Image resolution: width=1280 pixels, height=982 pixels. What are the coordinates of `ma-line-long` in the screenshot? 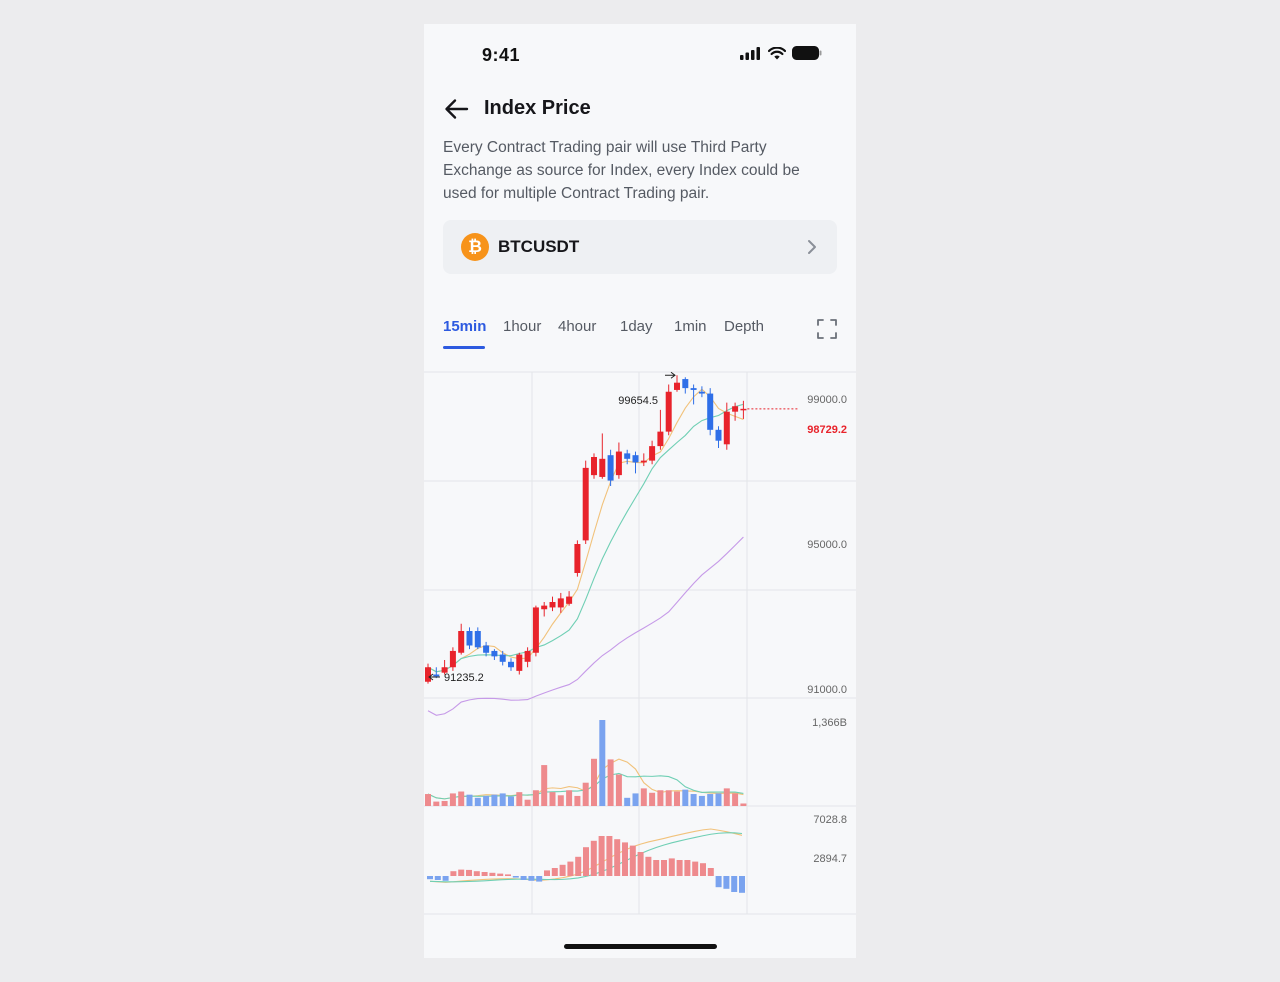 It's located at (585, 626).